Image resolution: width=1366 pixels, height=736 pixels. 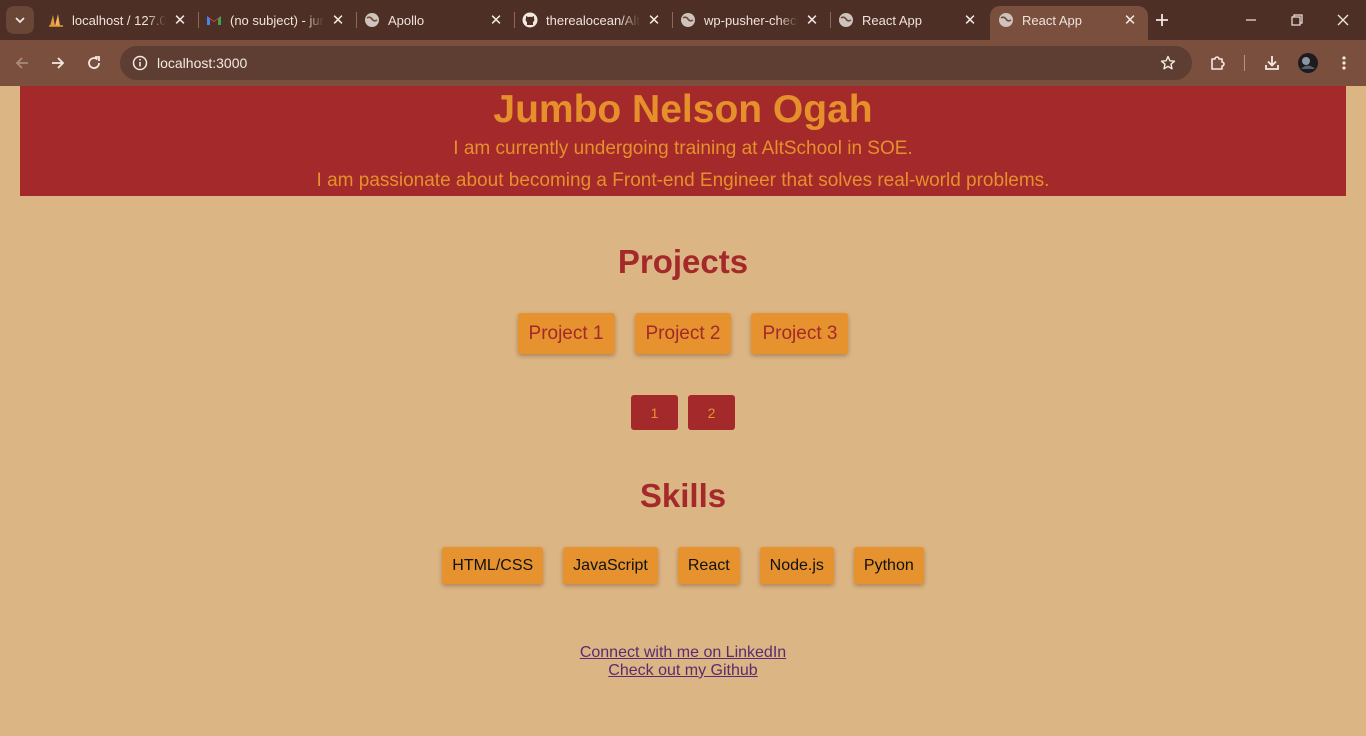 What do you see at coordinates (406, 20) in the screenshot?
I see `tab-title: Apollo` at bounding box center [406, 20].